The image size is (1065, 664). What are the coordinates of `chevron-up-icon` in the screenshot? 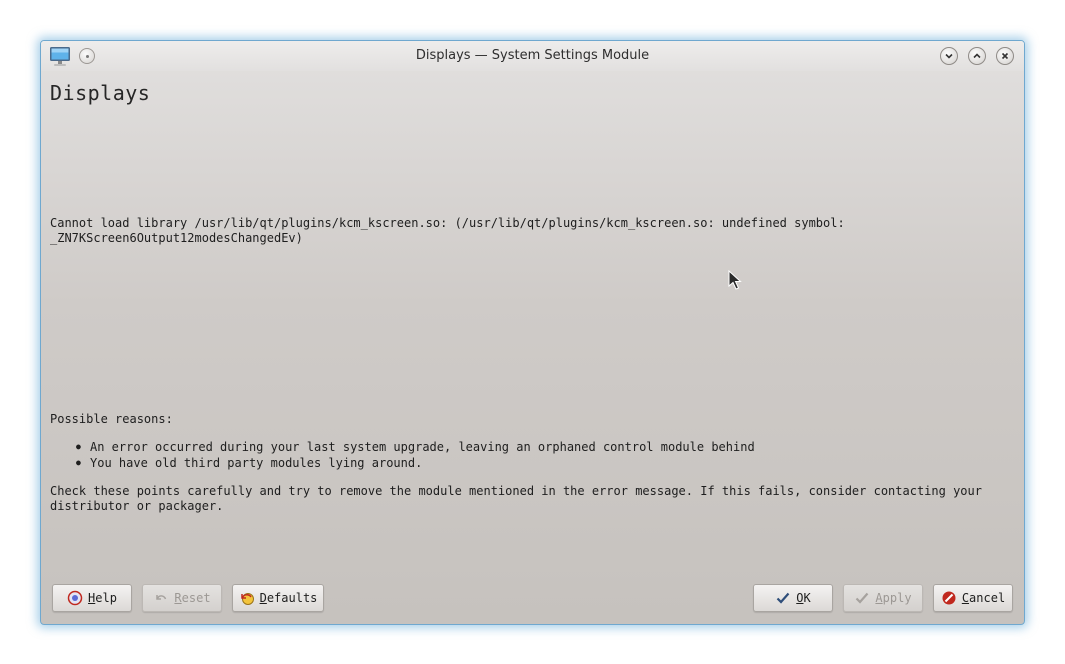 It's located at (977, 56).